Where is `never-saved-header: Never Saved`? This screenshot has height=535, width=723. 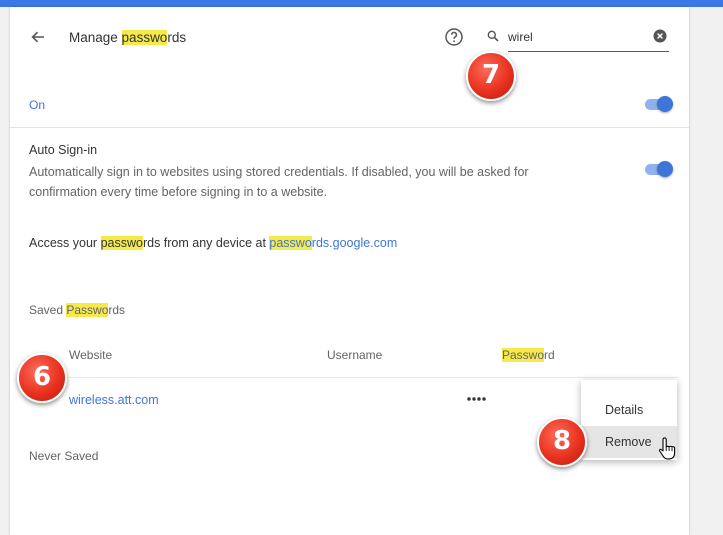 never-saved-header: Never Saved is located at coordinates (64, 456).